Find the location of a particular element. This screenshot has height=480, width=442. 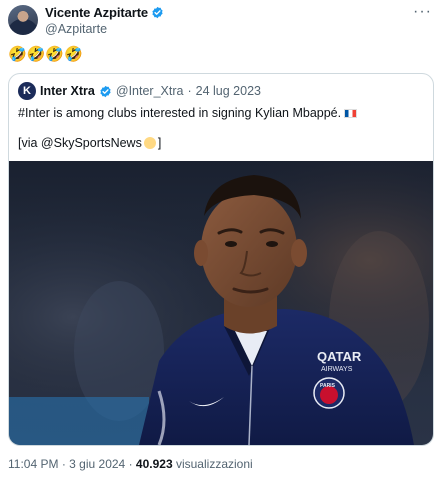

quote-author-name: Inter Xtra is located at coordinates (67, 91).